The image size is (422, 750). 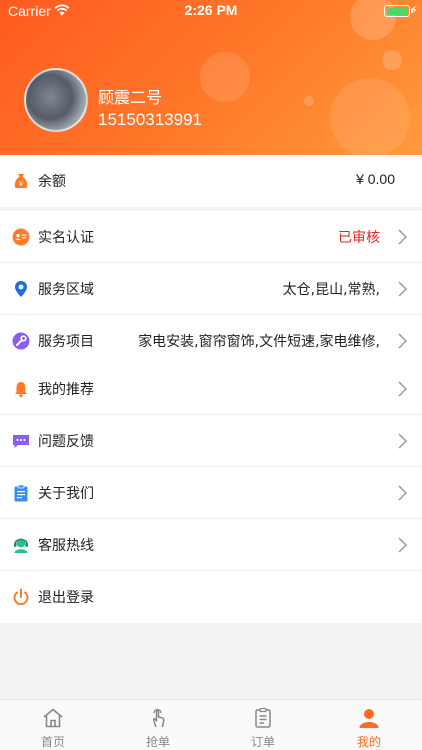 I want to click on menu-item-logout: 退出登录, so click(x=211, y=597).